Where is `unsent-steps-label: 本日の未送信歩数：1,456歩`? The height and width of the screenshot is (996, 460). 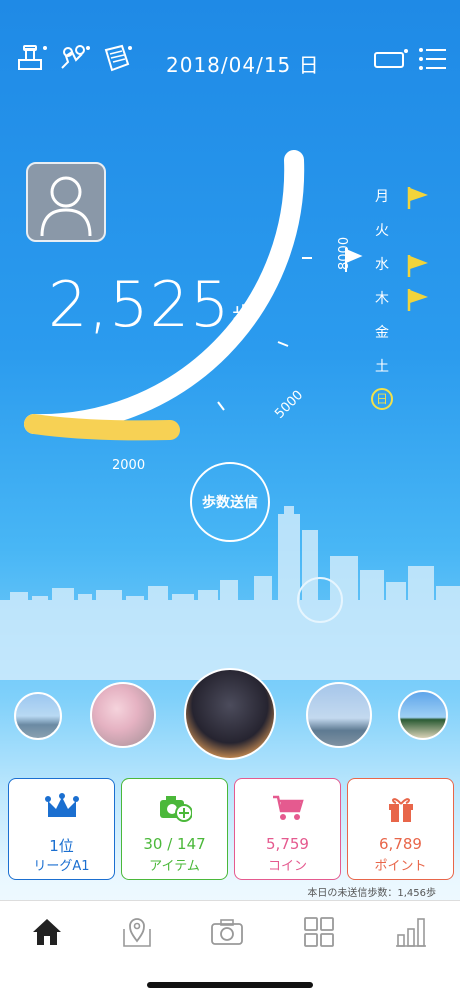
unsent-steps-label: 本日の未送信歩数：1,456歩 is located at coordinates (371, 893).